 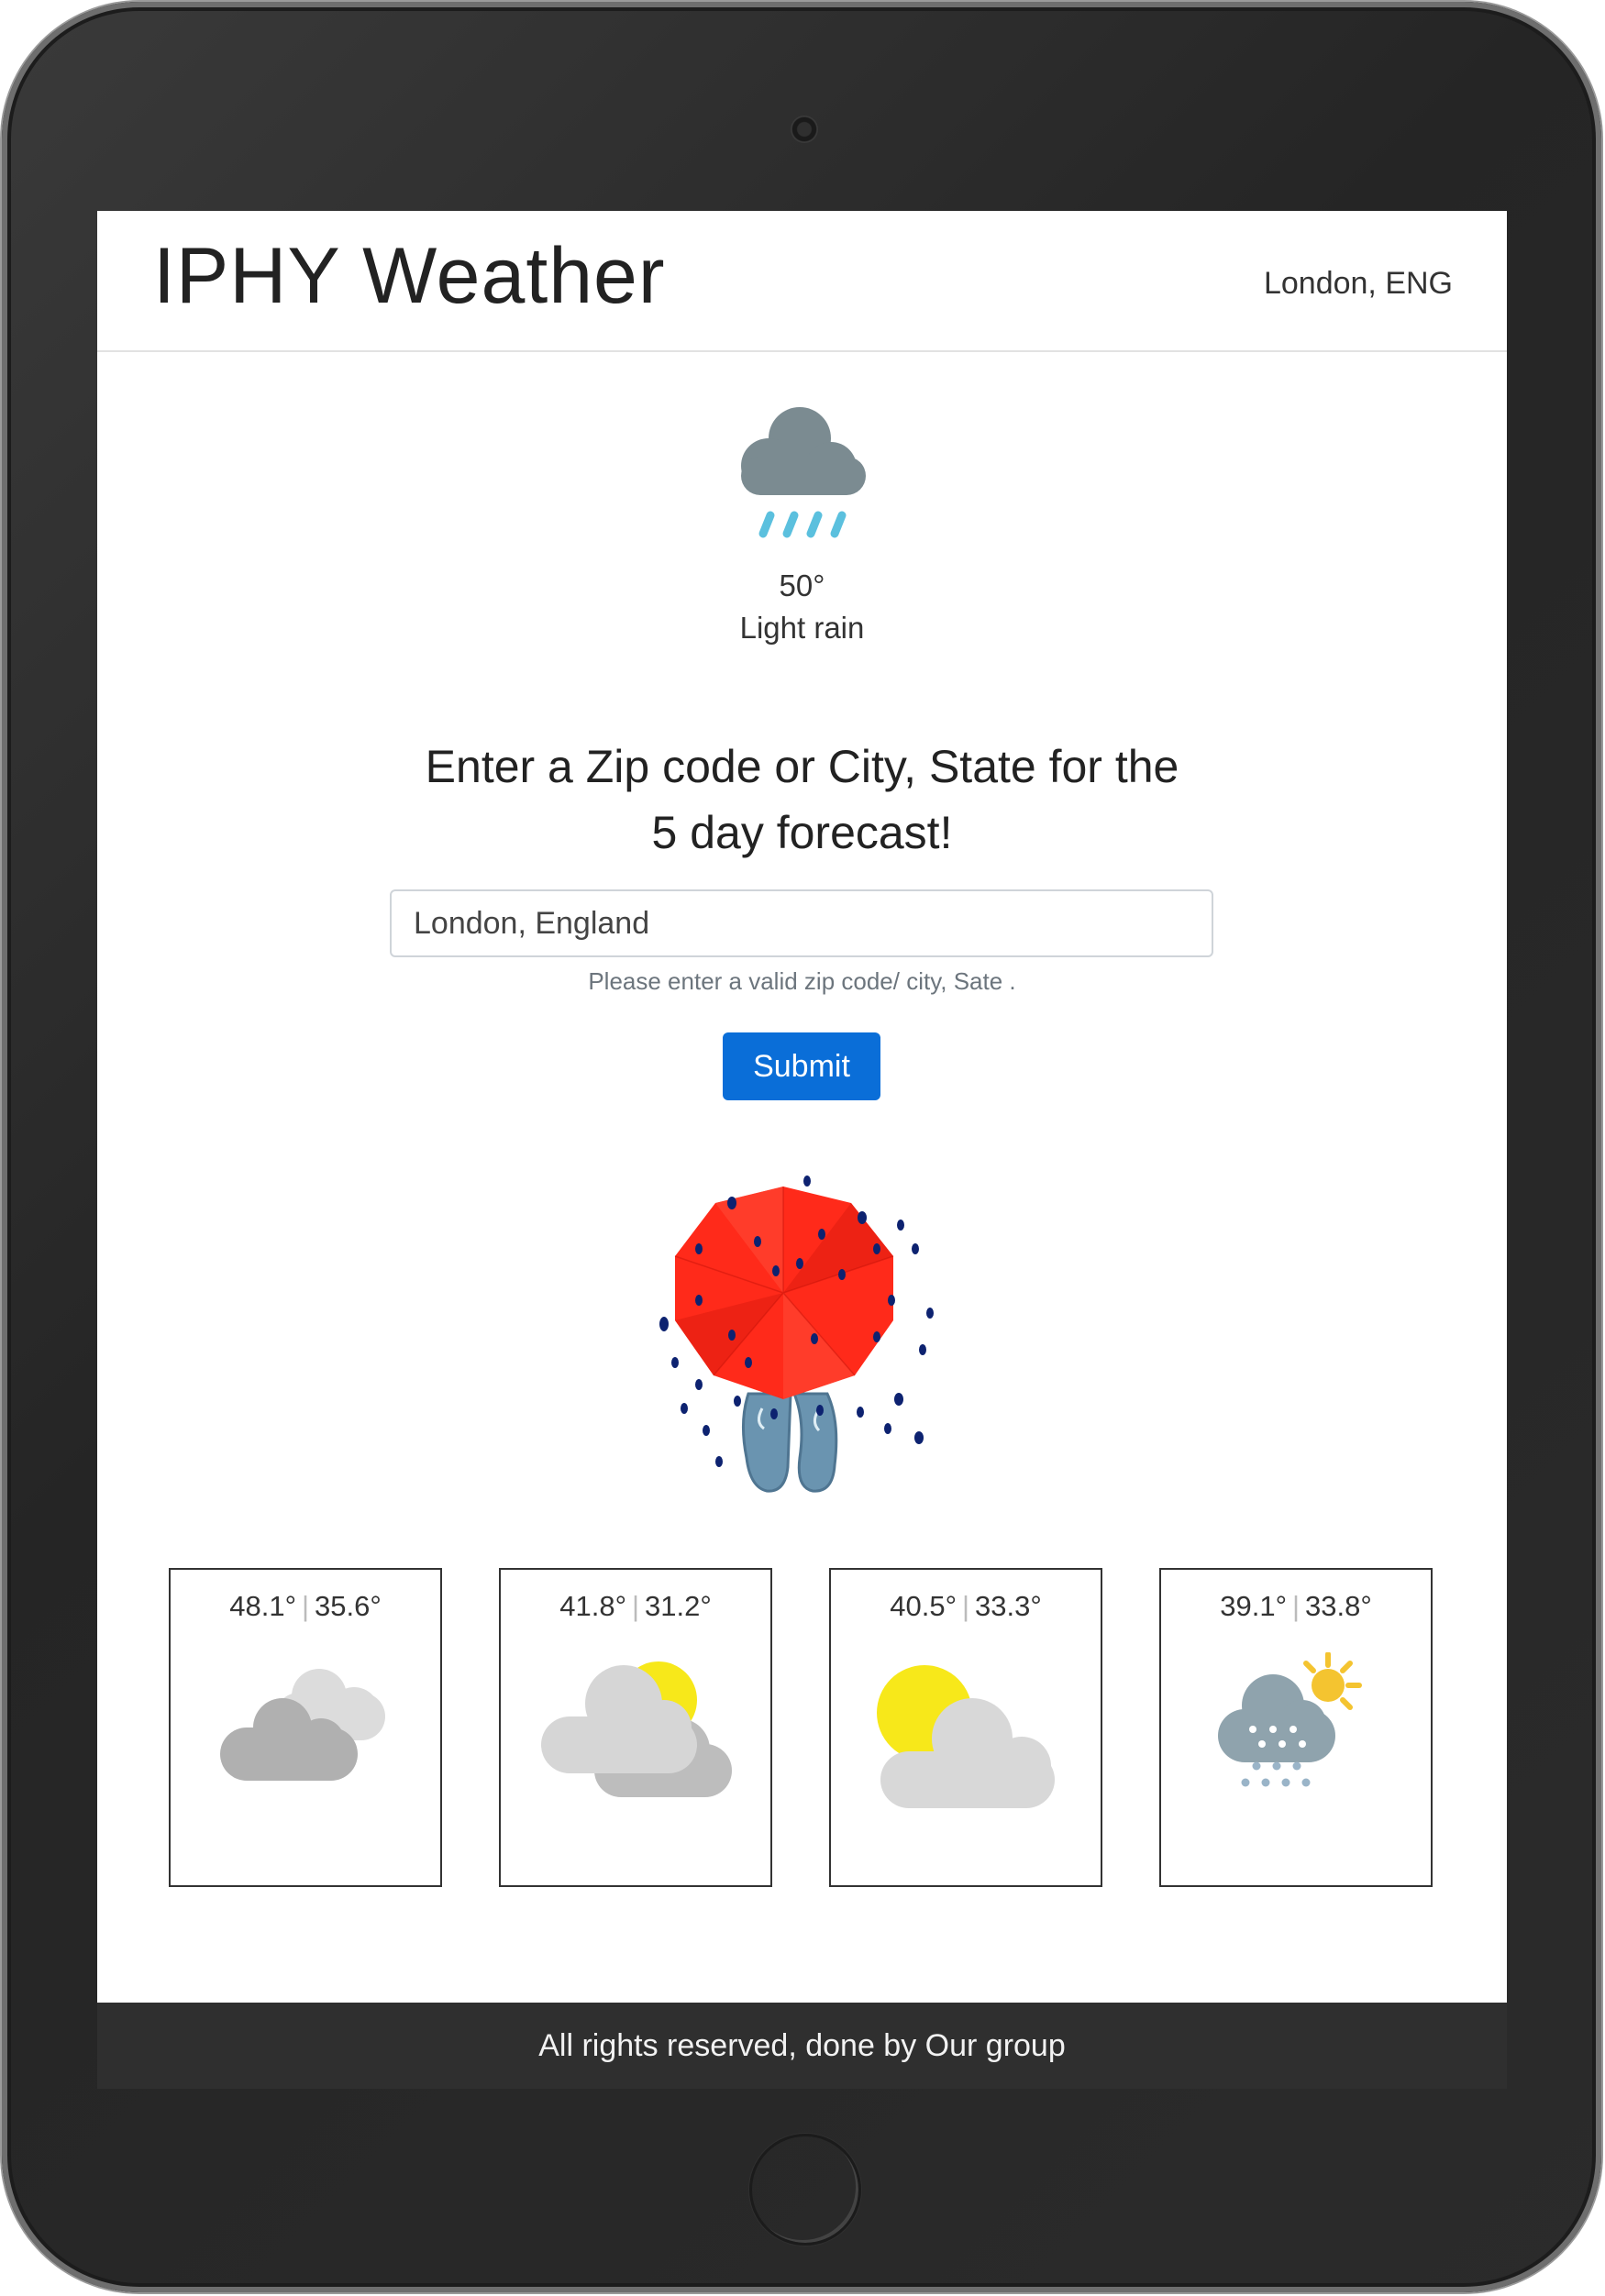 I want to click on umbrella-rain-illustration, so click(x=796, y=1334).